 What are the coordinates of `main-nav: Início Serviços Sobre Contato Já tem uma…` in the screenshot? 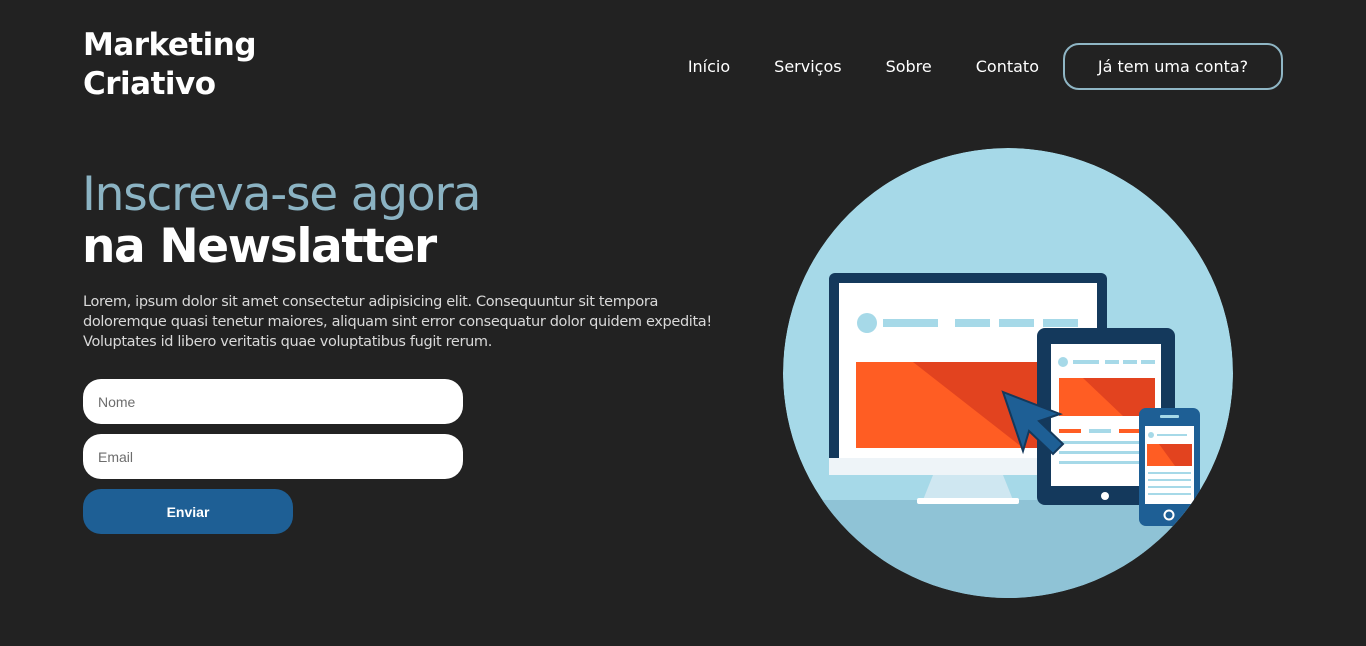 It's located at (985, 66).